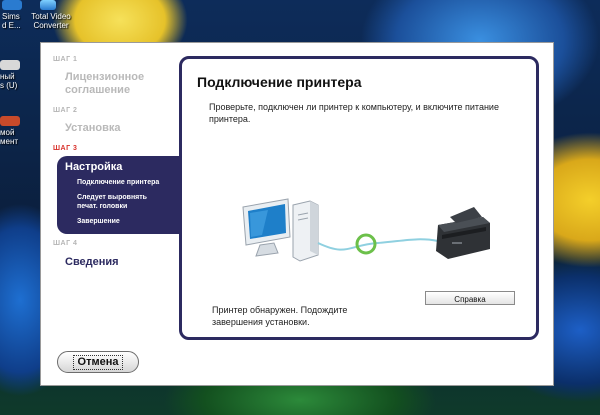 The height and width of the screenshot is (415, 600). Describe the element at coordinates (92, 262) in the screenshot. I see `step4-title: Сведения` at that location.